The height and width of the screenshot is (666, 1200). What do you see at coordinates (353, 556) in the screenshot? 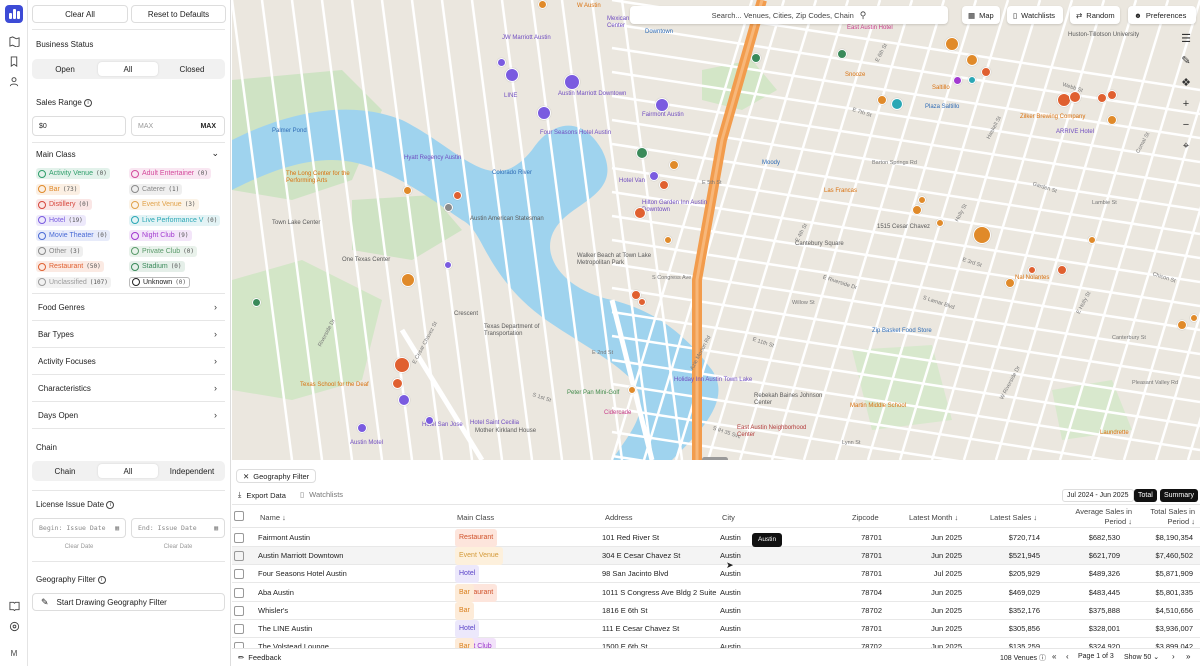
I see `venue-name: Austin Marriott Downtown` at bounding box center [353, 556].